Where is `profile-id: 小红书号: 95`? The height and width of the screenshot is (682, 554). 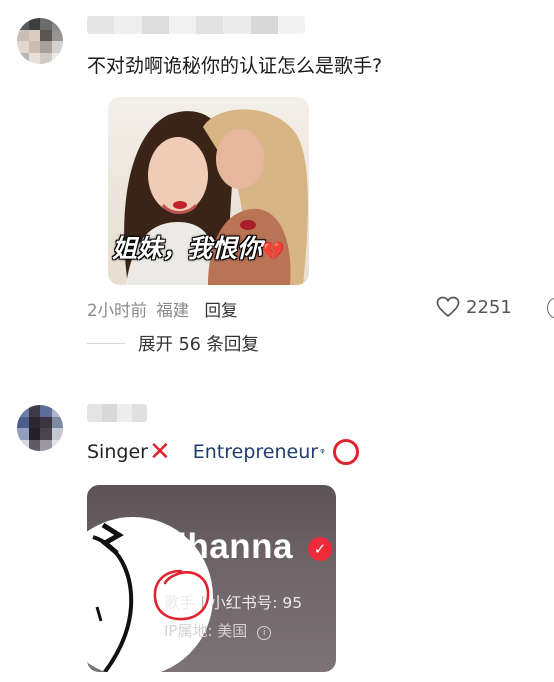 profile-id: 小红书号: 95 is located at coordinates (256, 603).